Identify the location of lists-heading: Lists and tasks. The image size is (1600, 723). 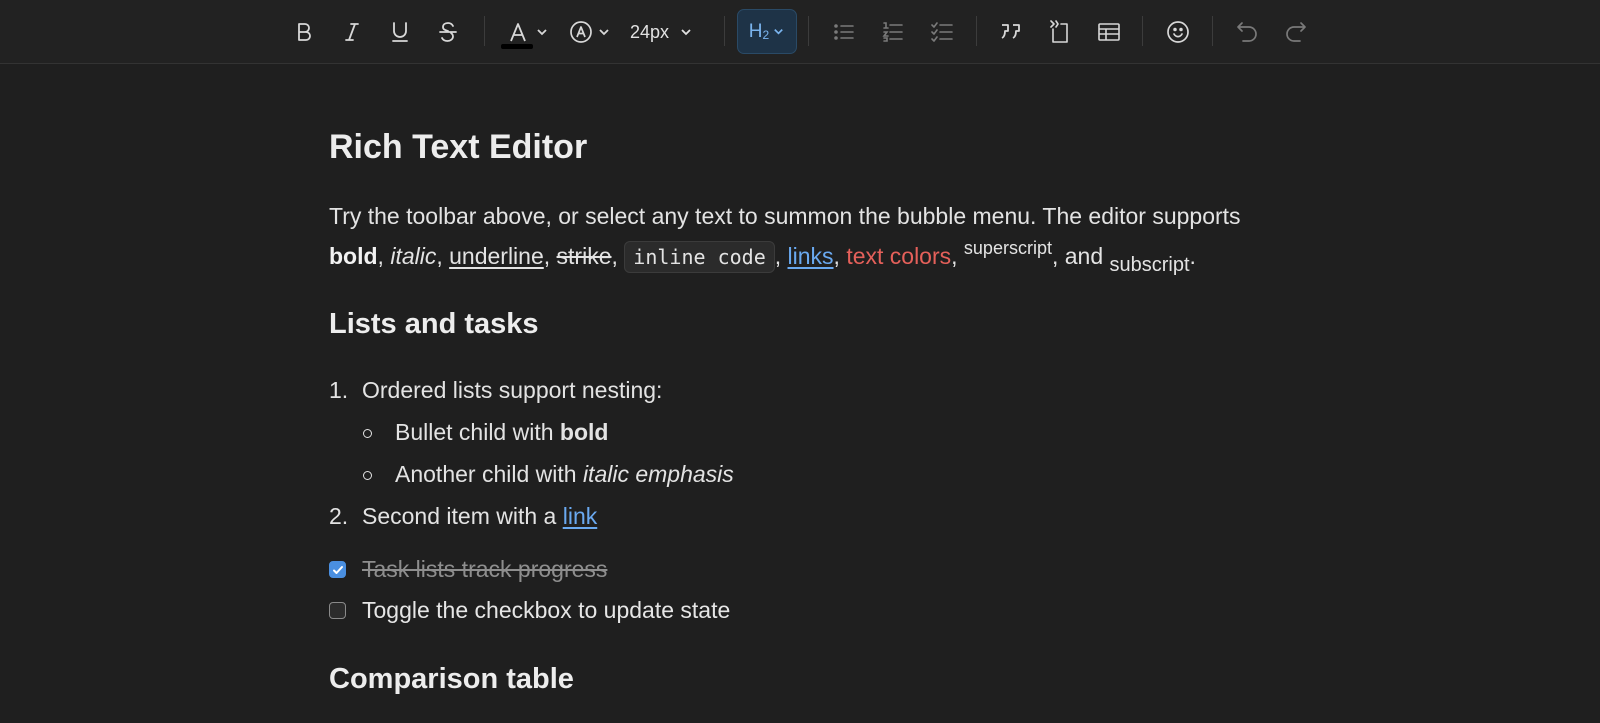
(434, 324).